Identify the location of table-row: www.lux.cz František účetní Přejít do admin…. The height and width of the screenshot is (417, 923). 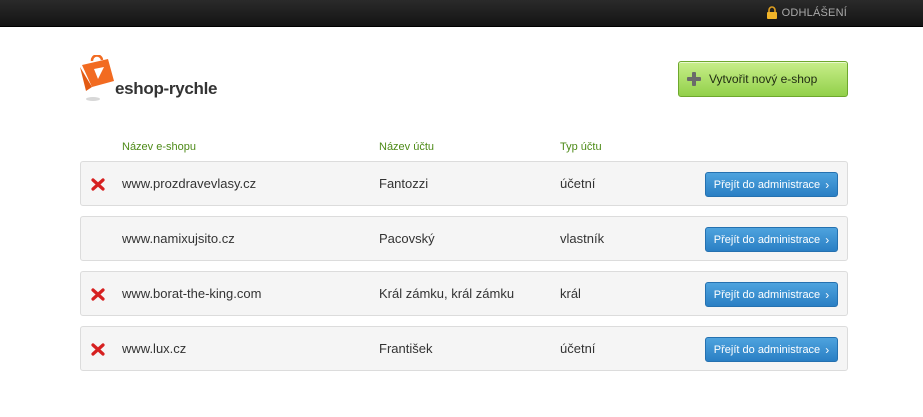
(464, 348).